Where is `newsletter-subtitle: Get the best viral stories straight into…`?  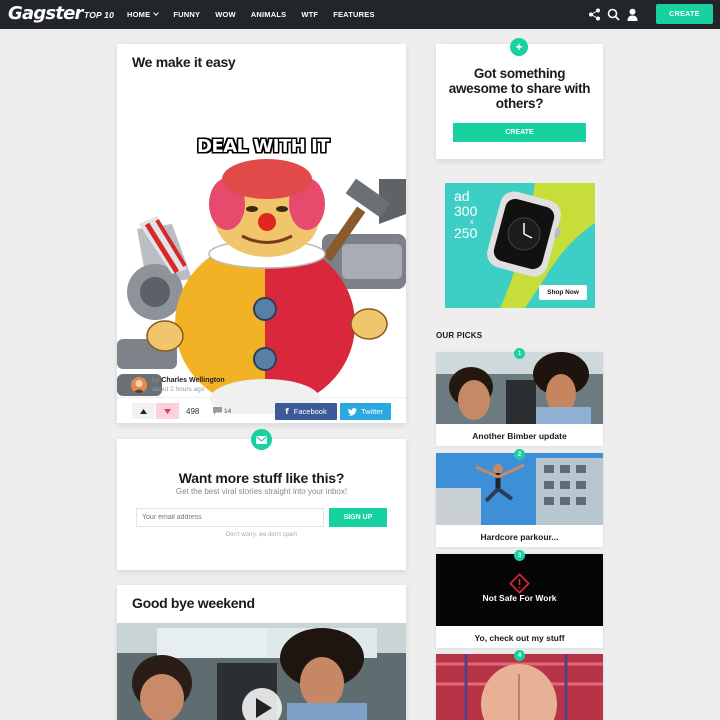 newsletter-subtitle: Get the best viral stories straight into… is located at coordinates (261, 491).